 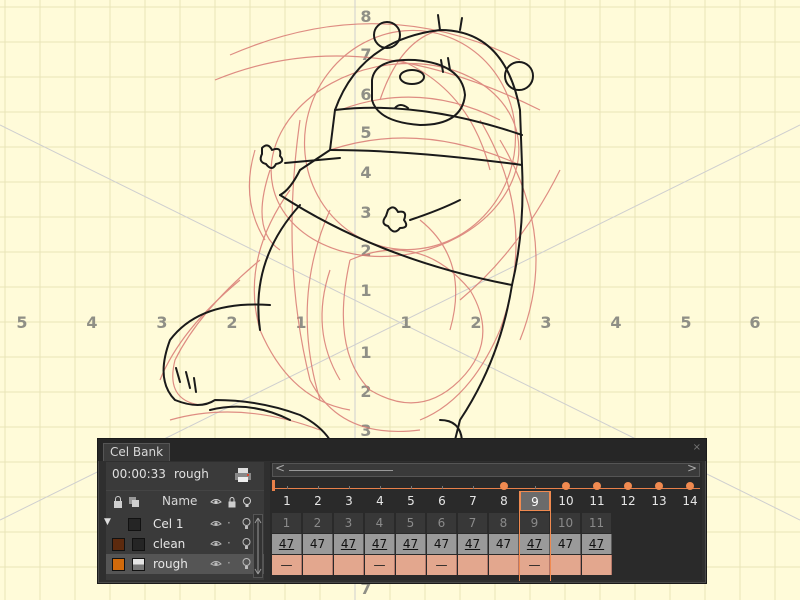 I want to click on frames-cell: 14, so click(x=690, y=501).